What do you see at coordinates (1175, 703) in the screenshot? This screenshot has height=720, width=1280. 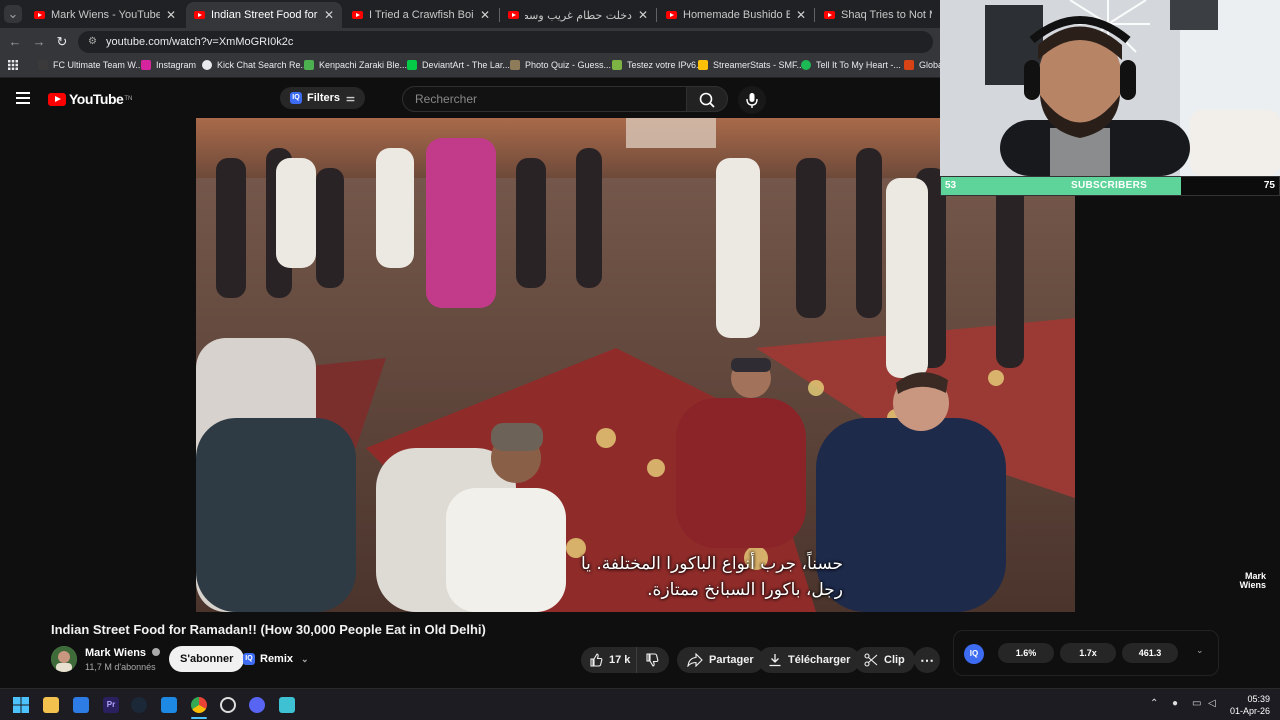 I see `microphone-icon: ●` at bounding box center [1175, 703].